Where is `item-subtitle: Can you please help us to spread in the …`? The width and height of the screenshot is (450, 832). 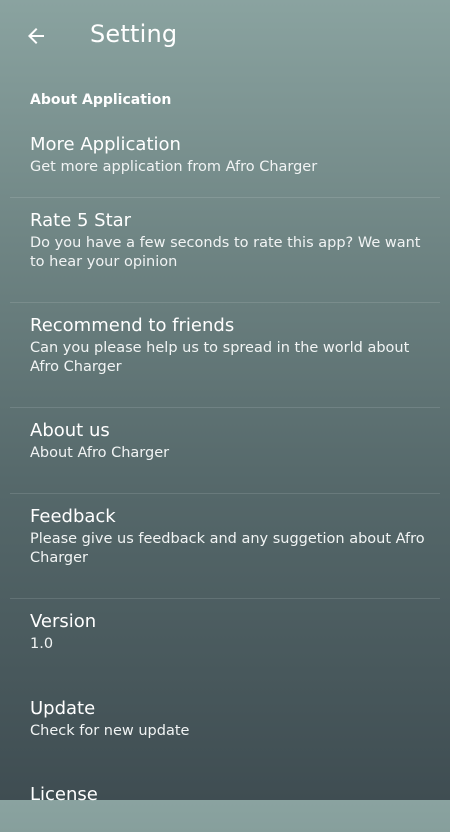 item-subtitle: Can you please help us to spread in the … is located at coordinates (220, 357).